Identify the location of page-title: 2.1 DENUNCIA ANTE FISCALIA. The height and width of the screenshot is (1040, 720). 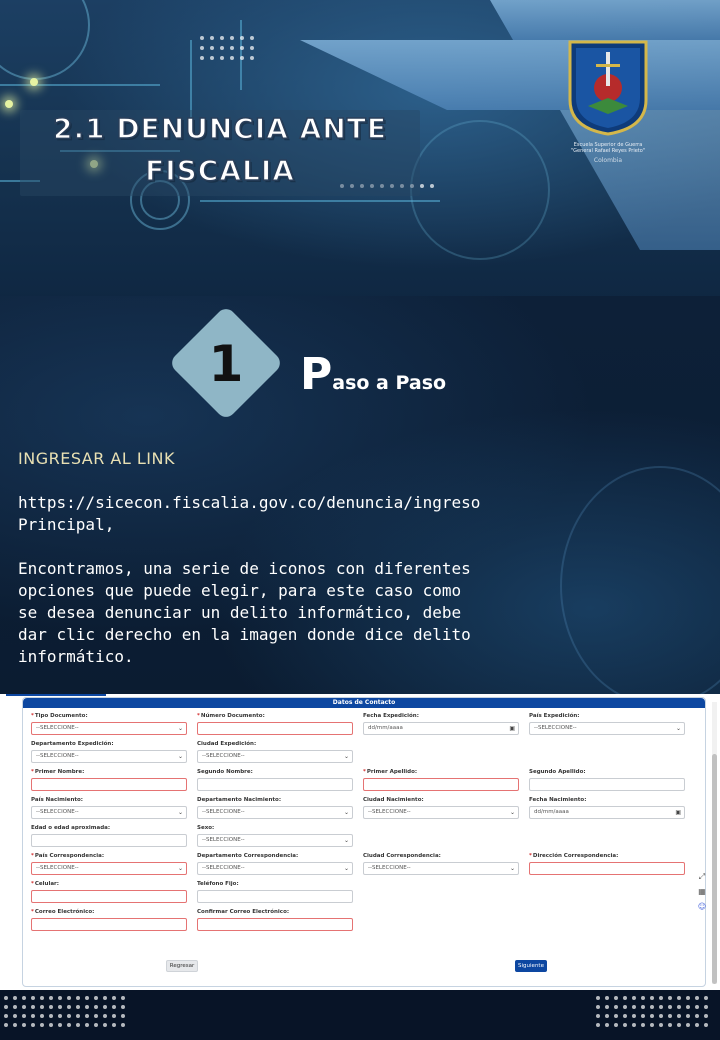
(220, 149).